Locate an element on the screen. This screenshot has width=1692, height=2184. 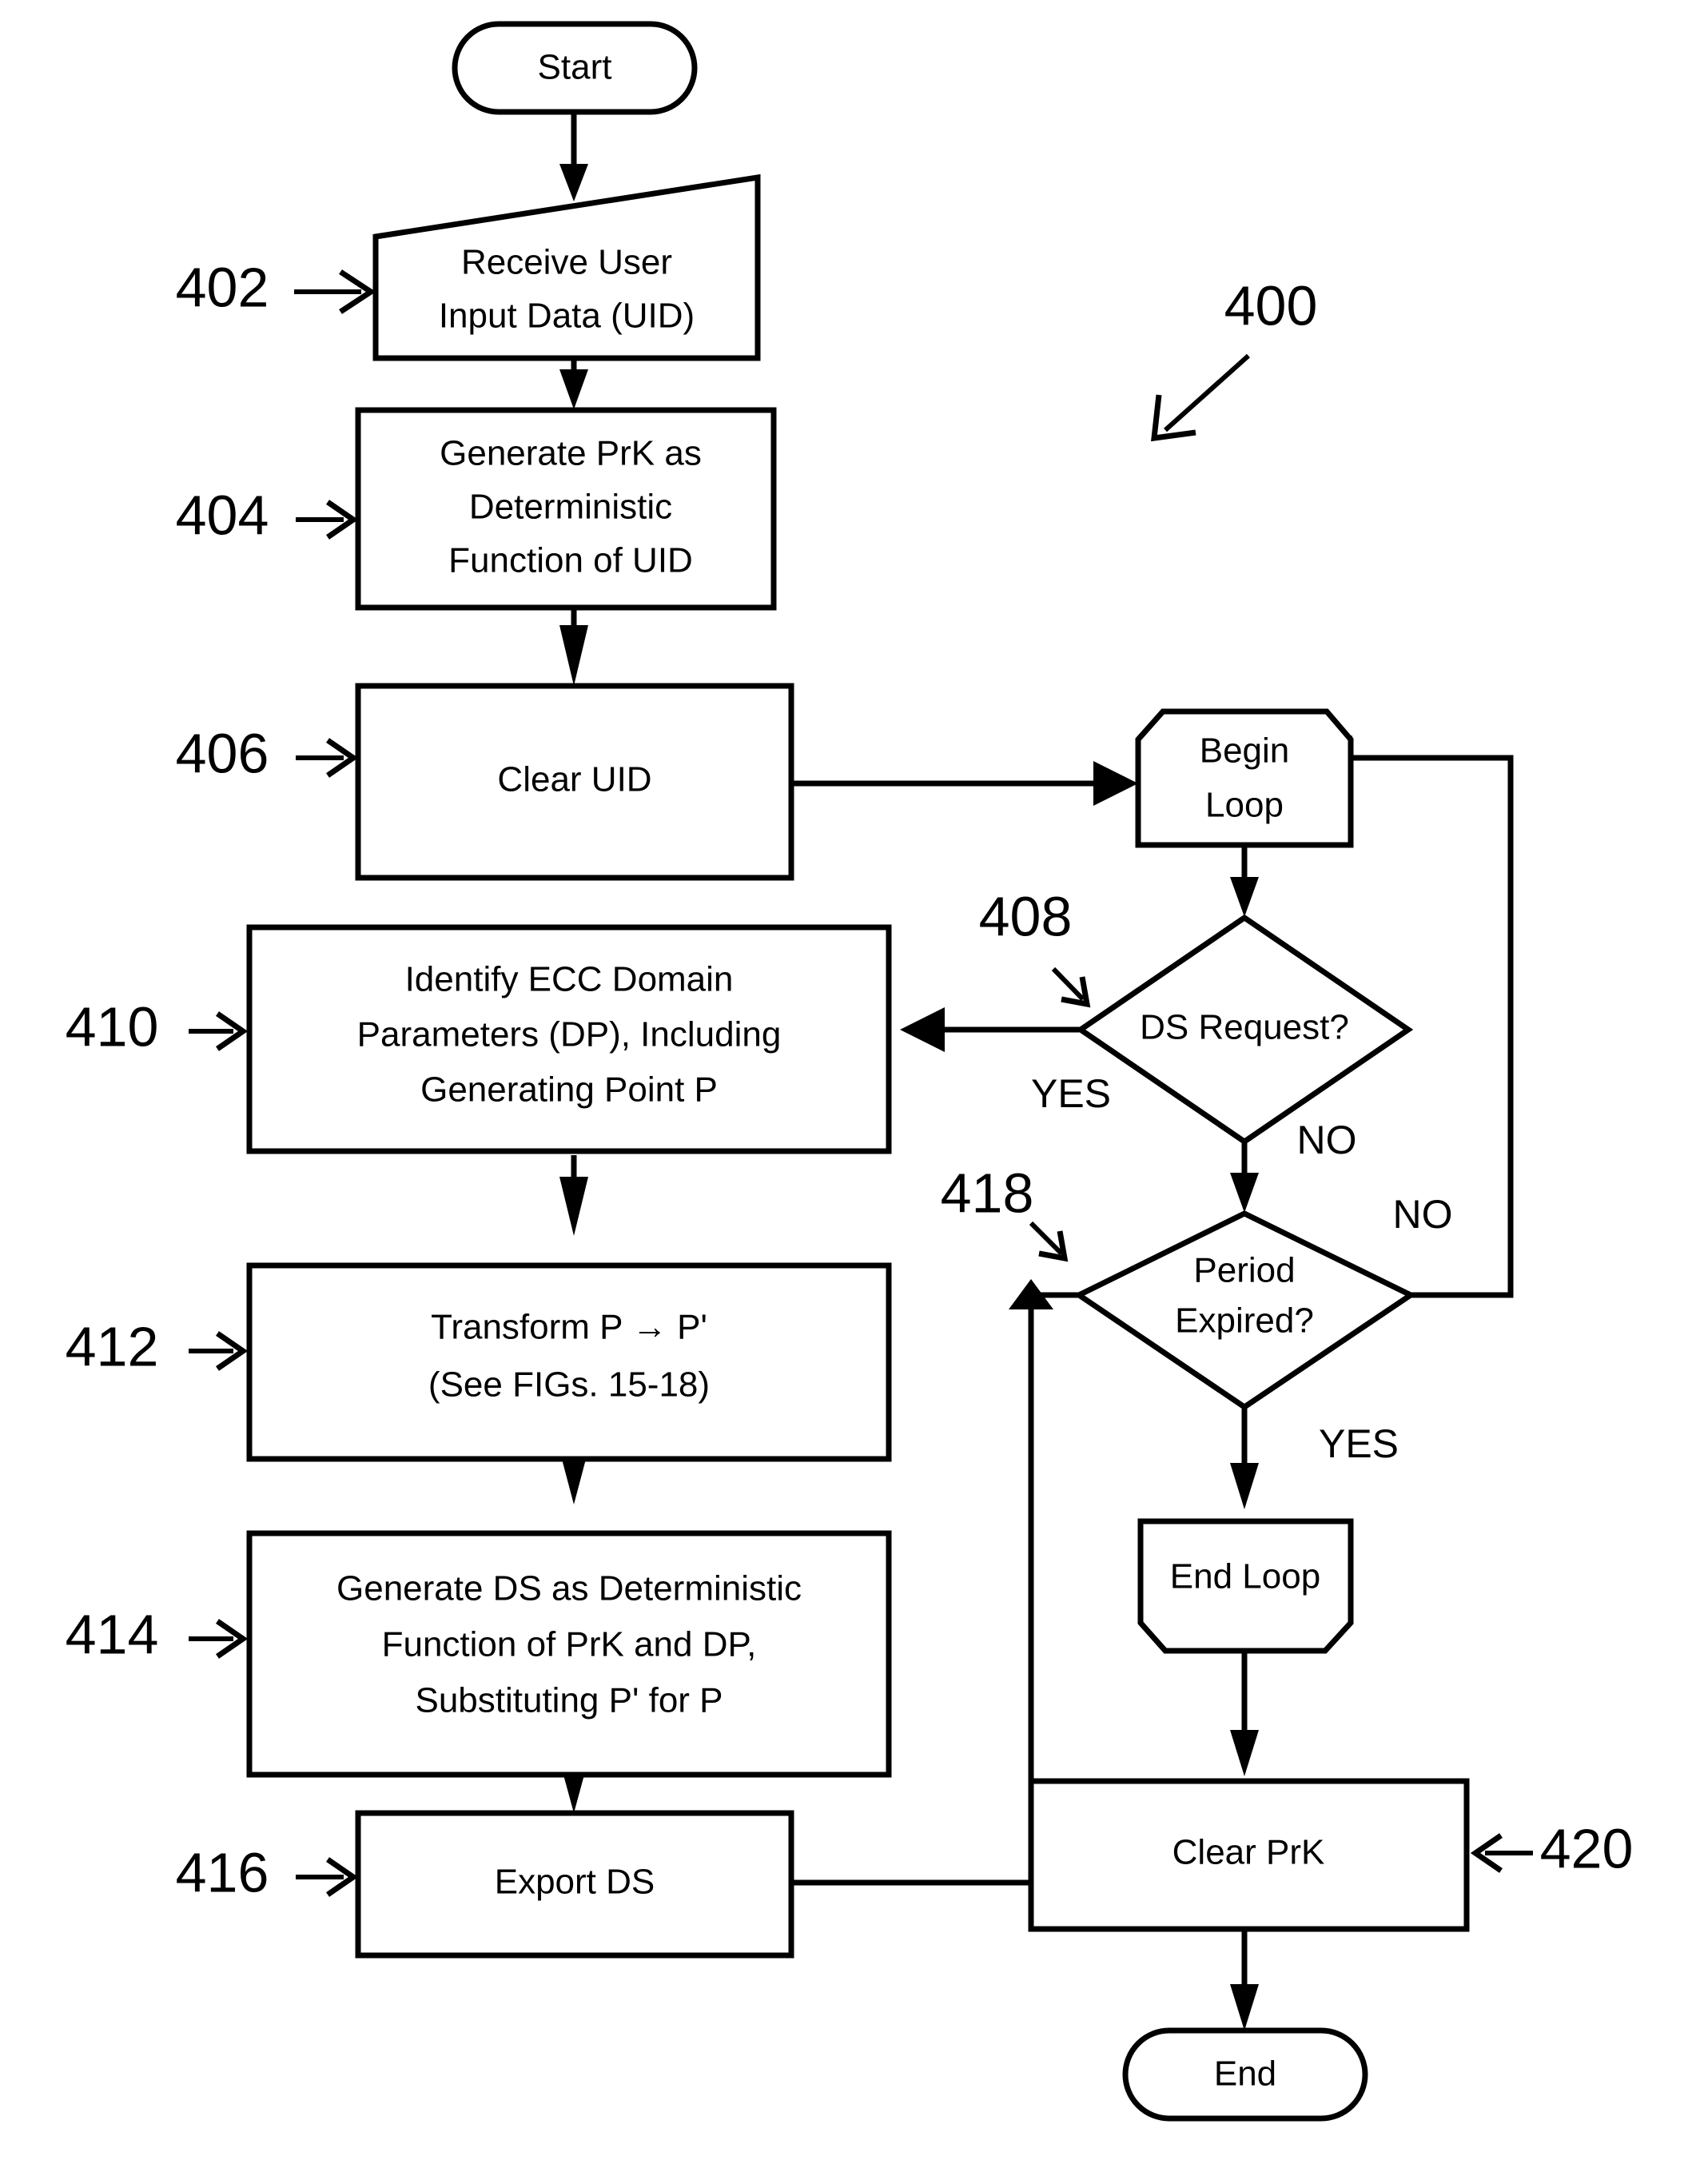
node-receive-uid: Receive User Input Data (UID) is located at coordinates (566, 267).